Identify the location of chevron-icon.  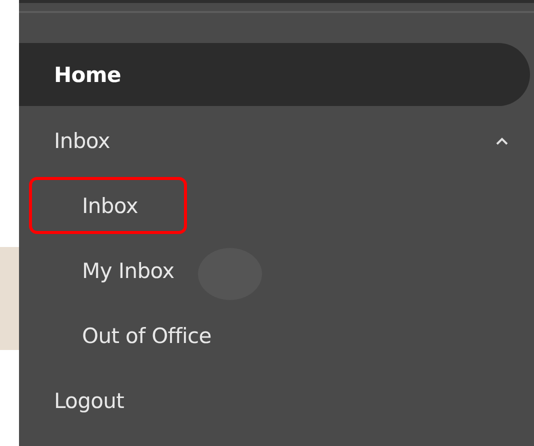
(502, 140).